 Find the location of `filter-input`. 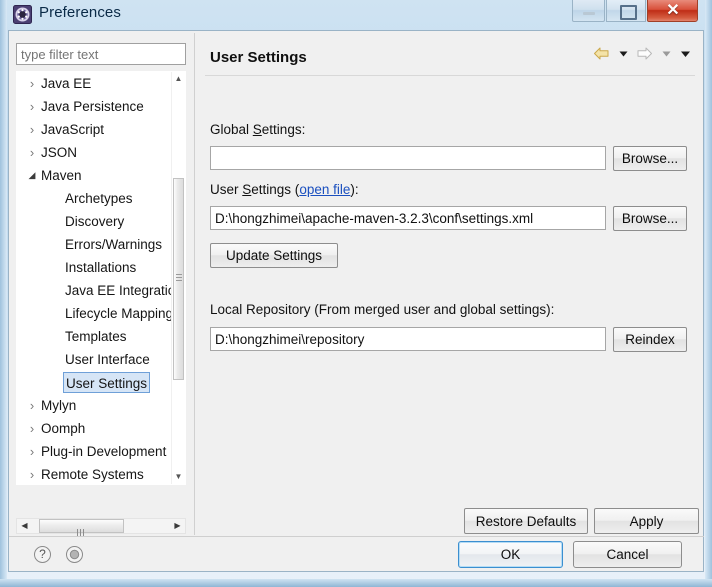

filter-input is located at coordinates (101, 54).